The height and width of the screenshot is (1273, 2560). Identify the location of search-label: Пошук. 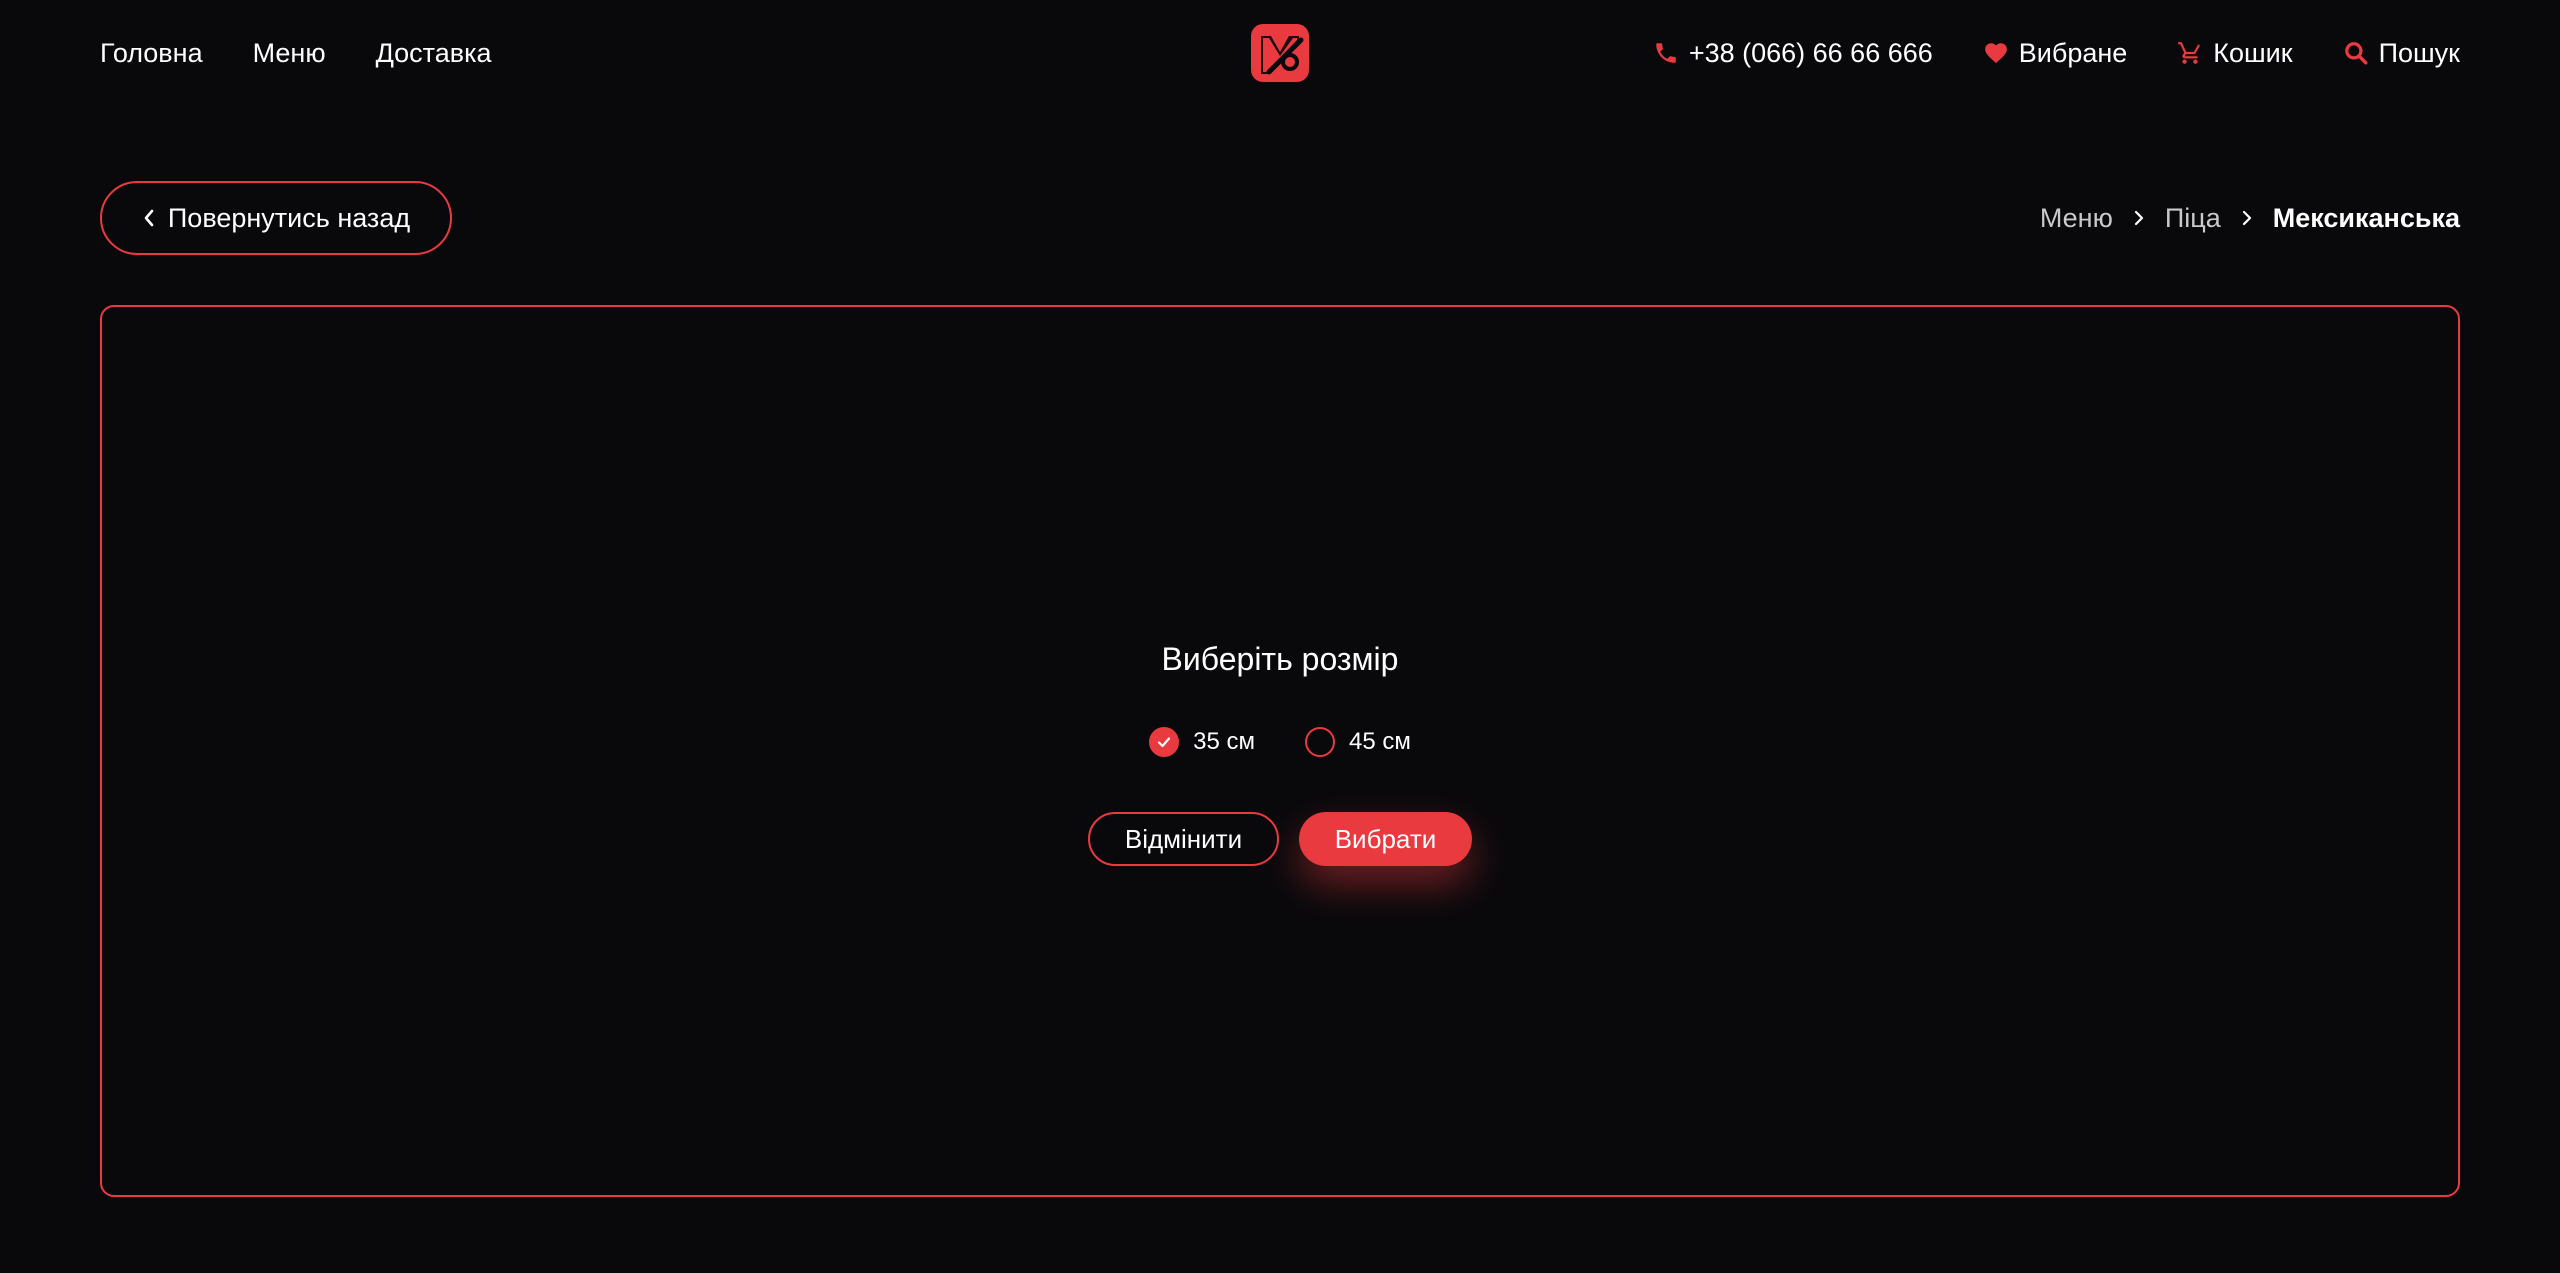
(2419, 53).